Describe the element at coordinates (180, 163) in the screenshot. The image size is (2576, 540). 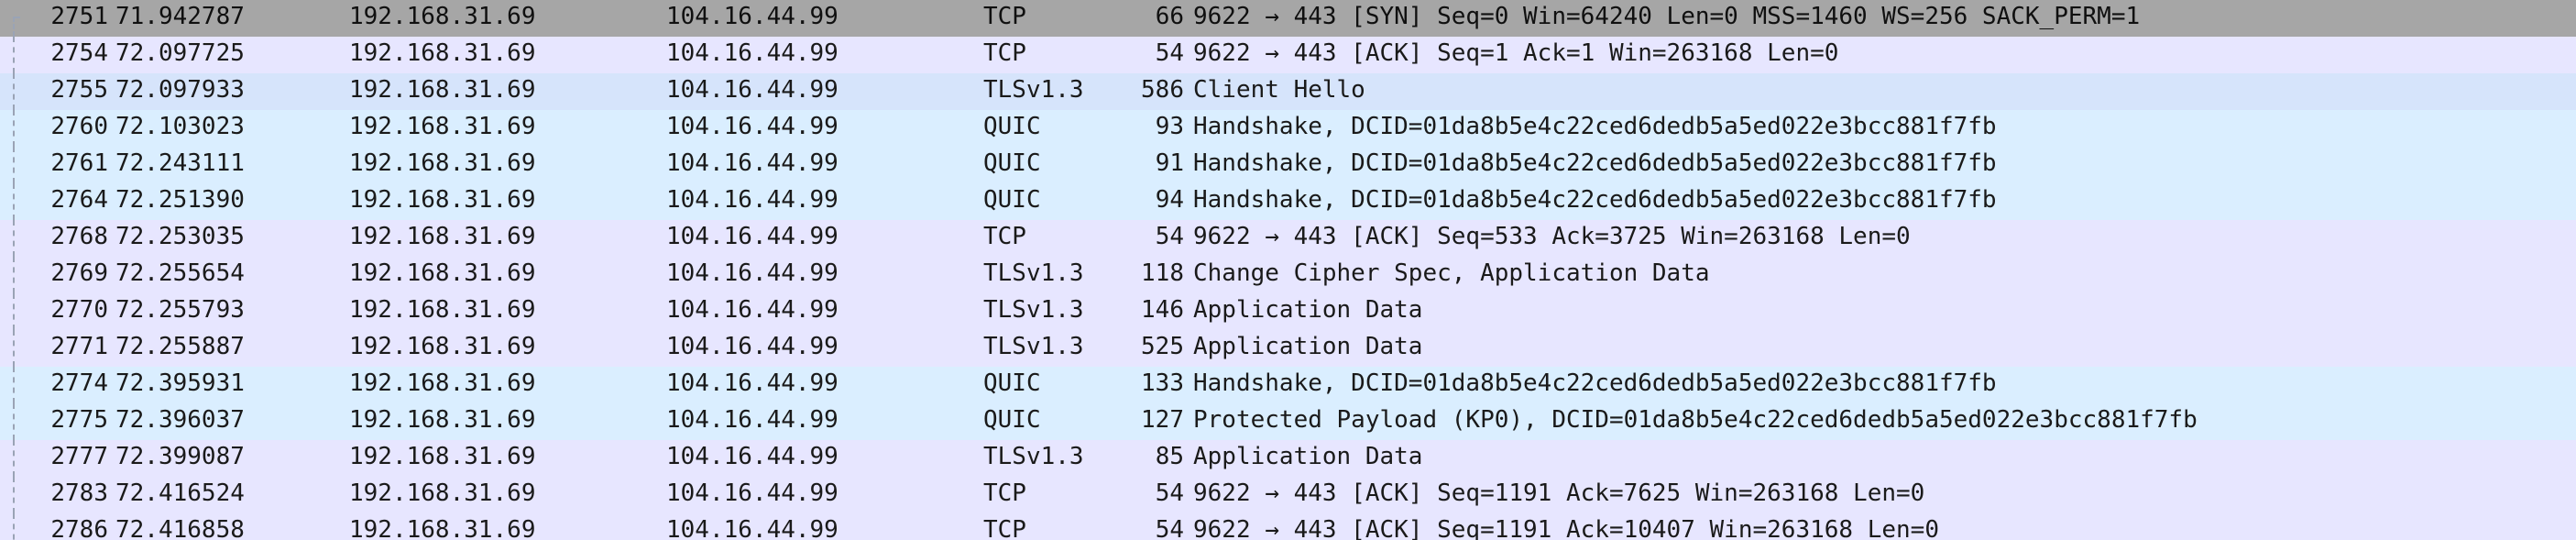
I see `packet-time: 72.243111` at that location.